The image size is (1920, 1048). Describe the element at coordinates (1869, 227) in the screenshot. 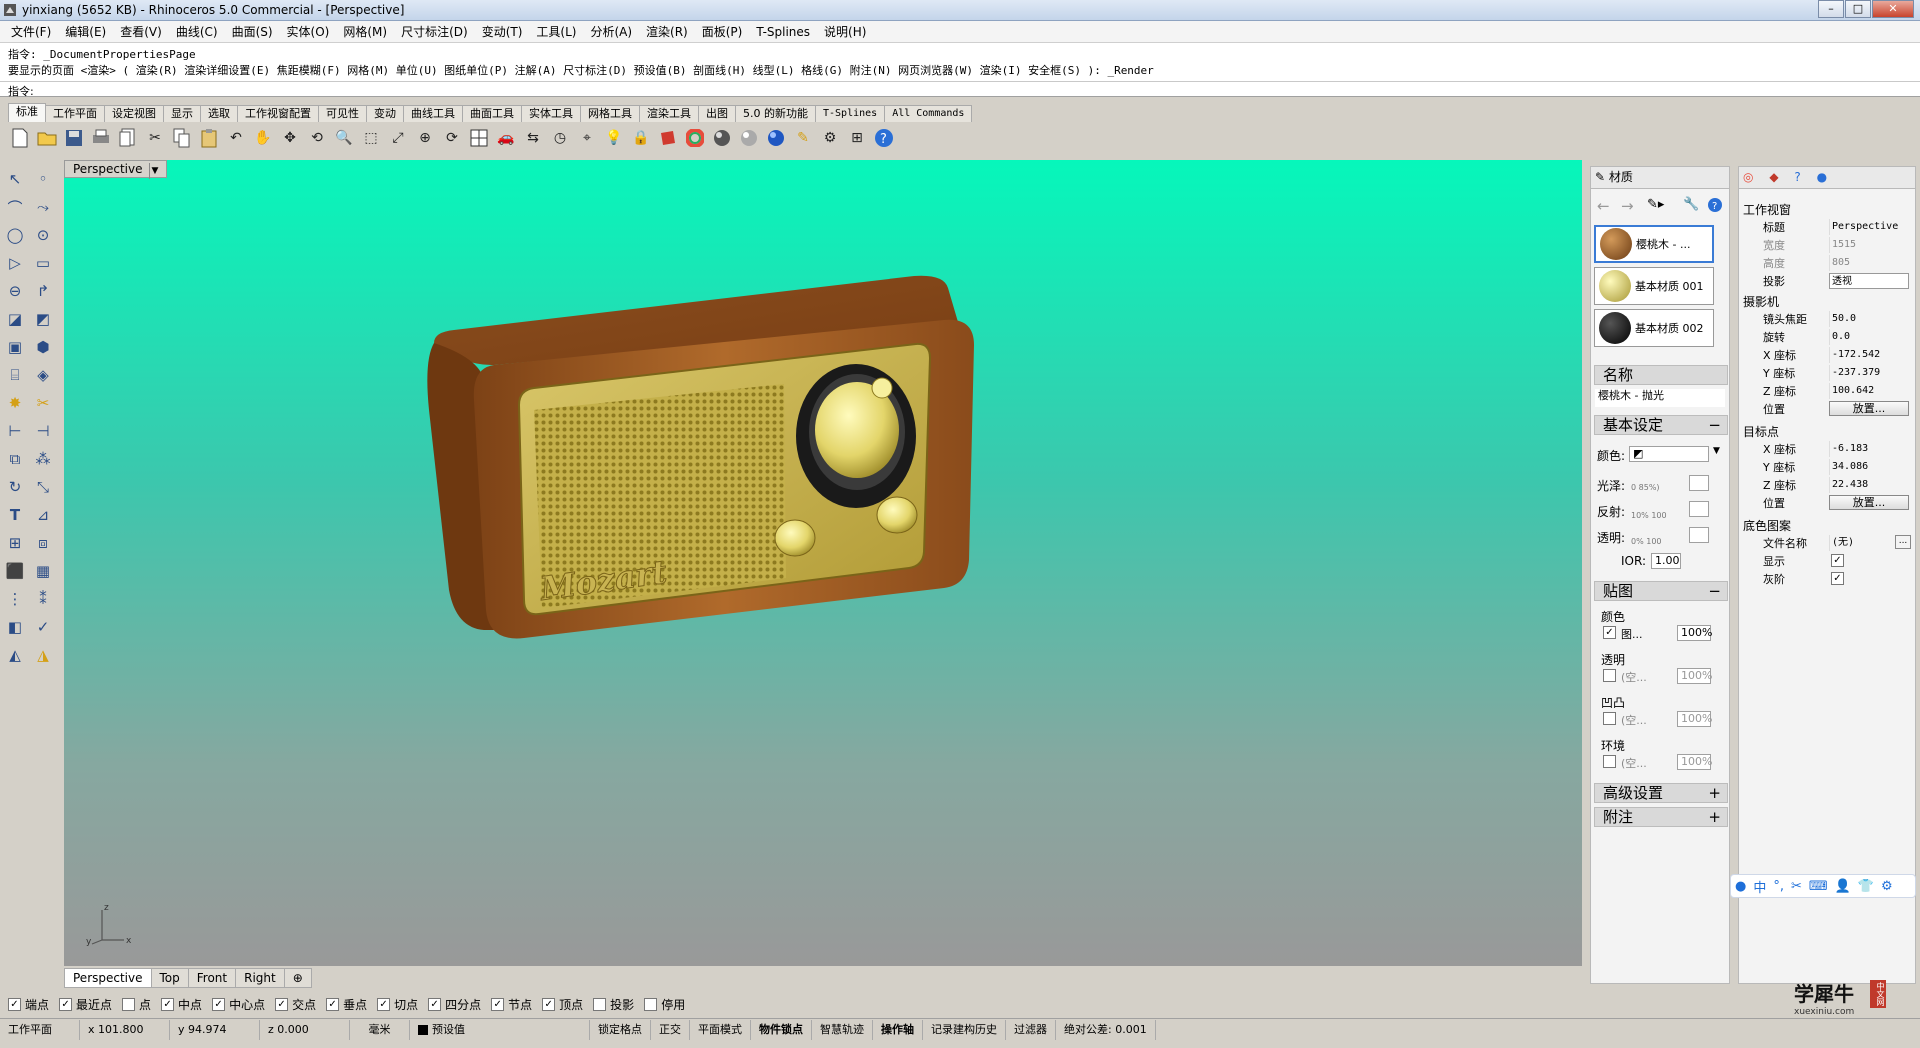

I see `prop-title-value: Perspective` at that location.